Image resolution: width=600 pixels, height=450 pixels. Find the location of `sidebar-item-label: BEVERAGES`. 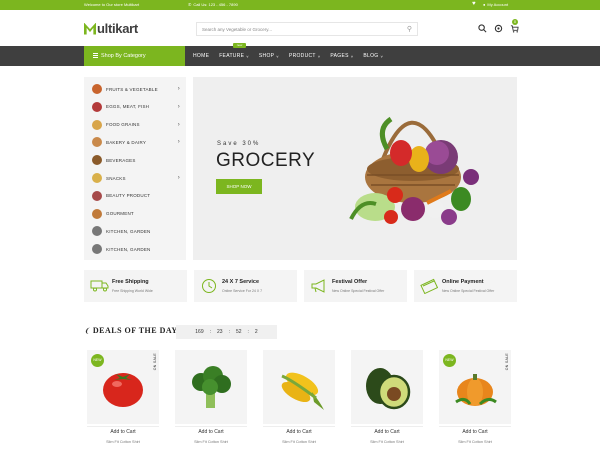

sidebar-item-label: BEVERAGES is located at coordinates (121, 160).